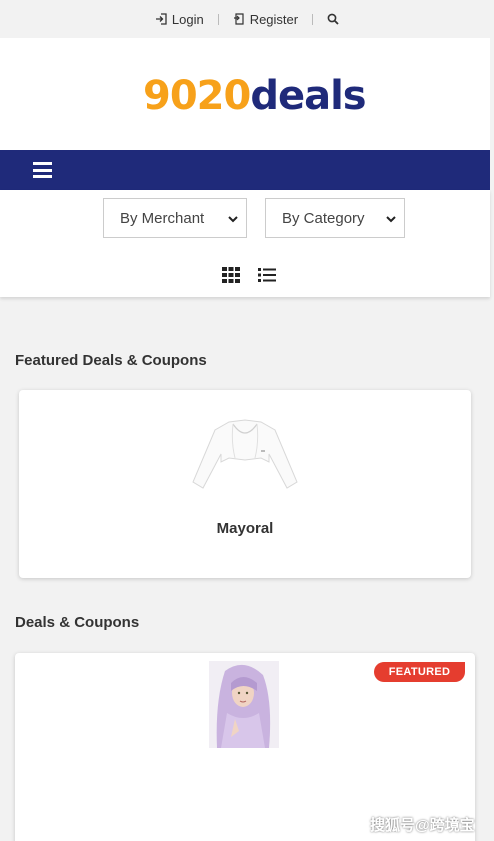  What do you see at coordinates (239, 19) in the screenshot?
I see `register-icon` at bounding box center [239, 19].